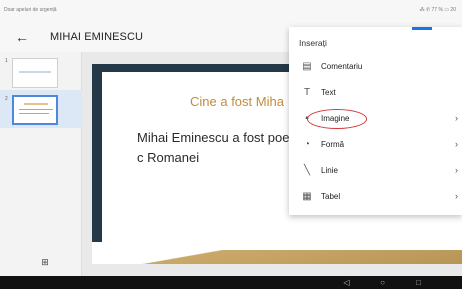  What do you see at coordinates (335, 118) in the screenshot?
I see `menu-item-label: Imagine` at bounding box center [335, 118].